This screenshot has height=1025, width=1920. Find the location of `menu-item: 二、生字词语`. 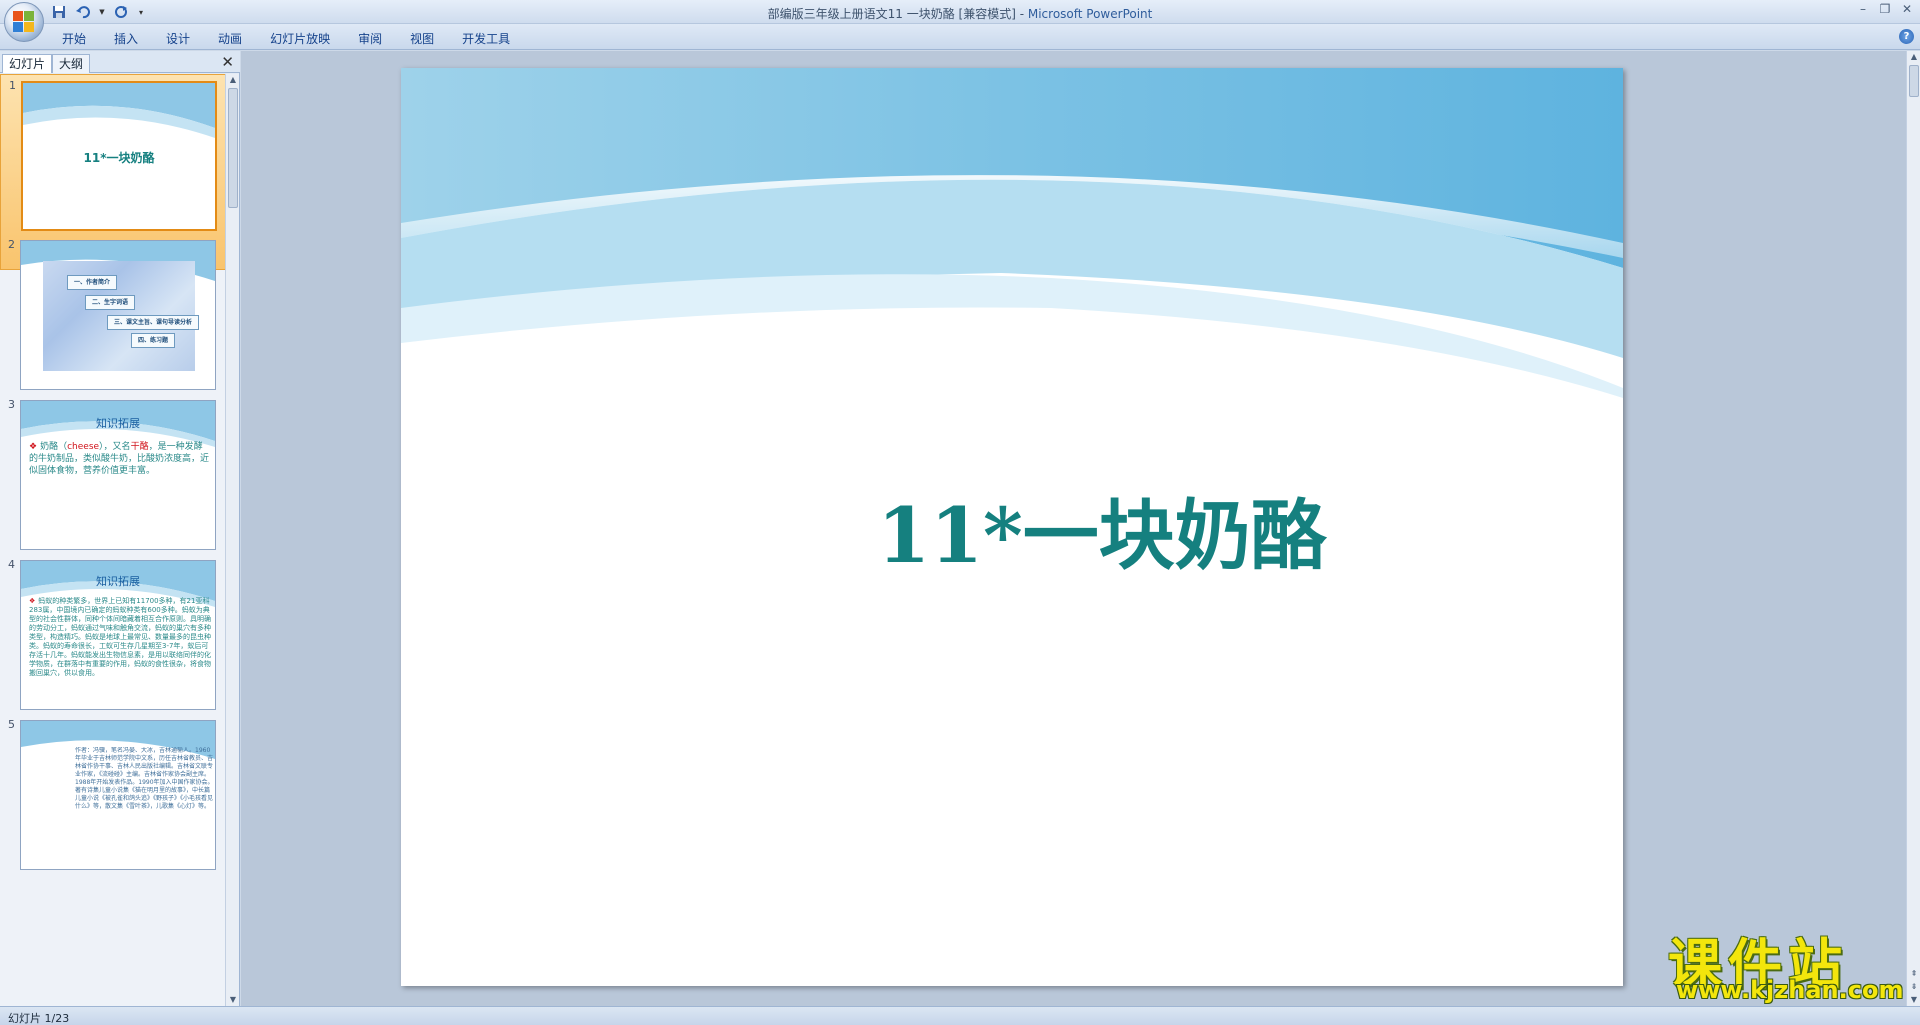

menu-item: 二、生字词语 is located at coordinates (110, 302).